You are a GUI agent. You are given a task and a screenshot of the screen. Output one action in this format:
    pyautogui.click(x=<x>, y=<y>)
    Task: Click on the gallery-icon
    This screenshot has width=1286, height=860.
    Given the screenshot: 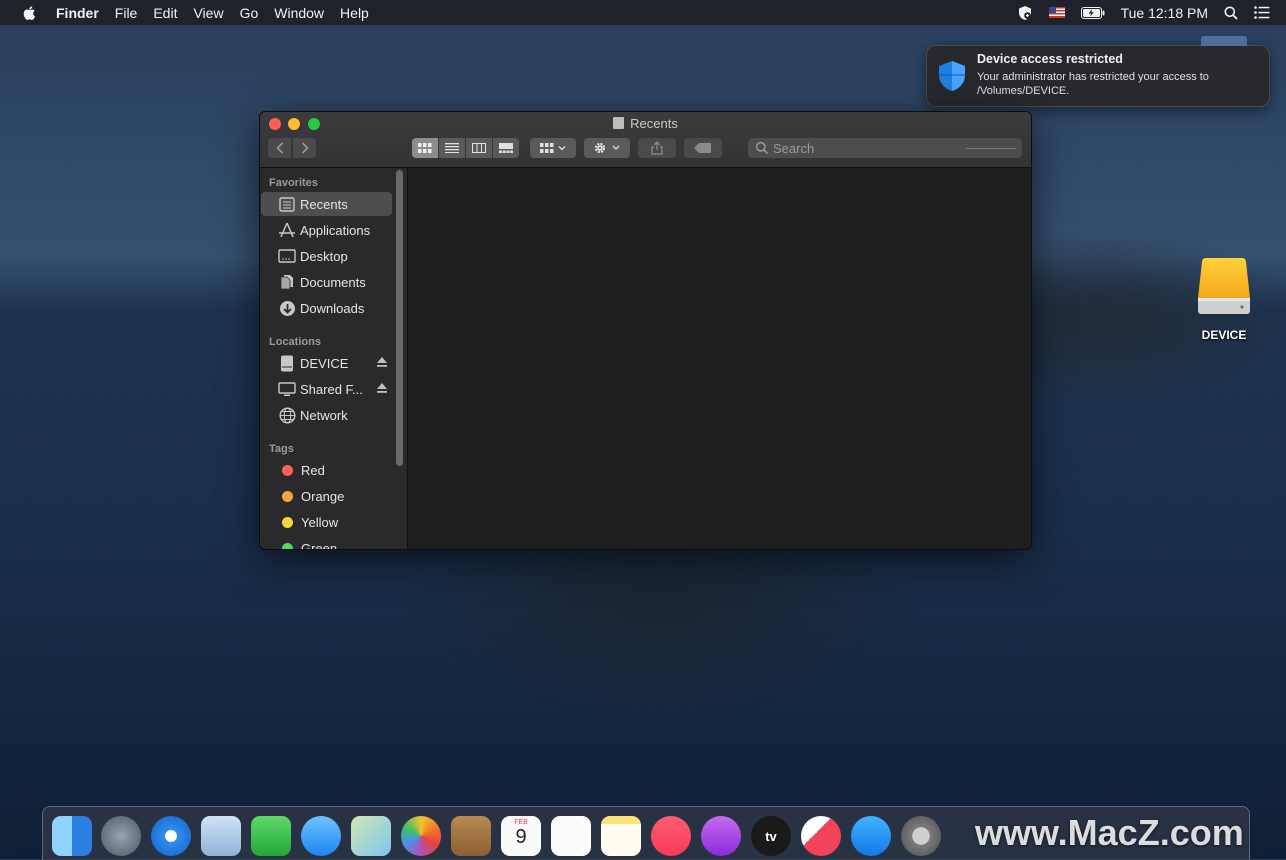 What is the action you would take?
    pyautogui.click(x=506, y=148)
    